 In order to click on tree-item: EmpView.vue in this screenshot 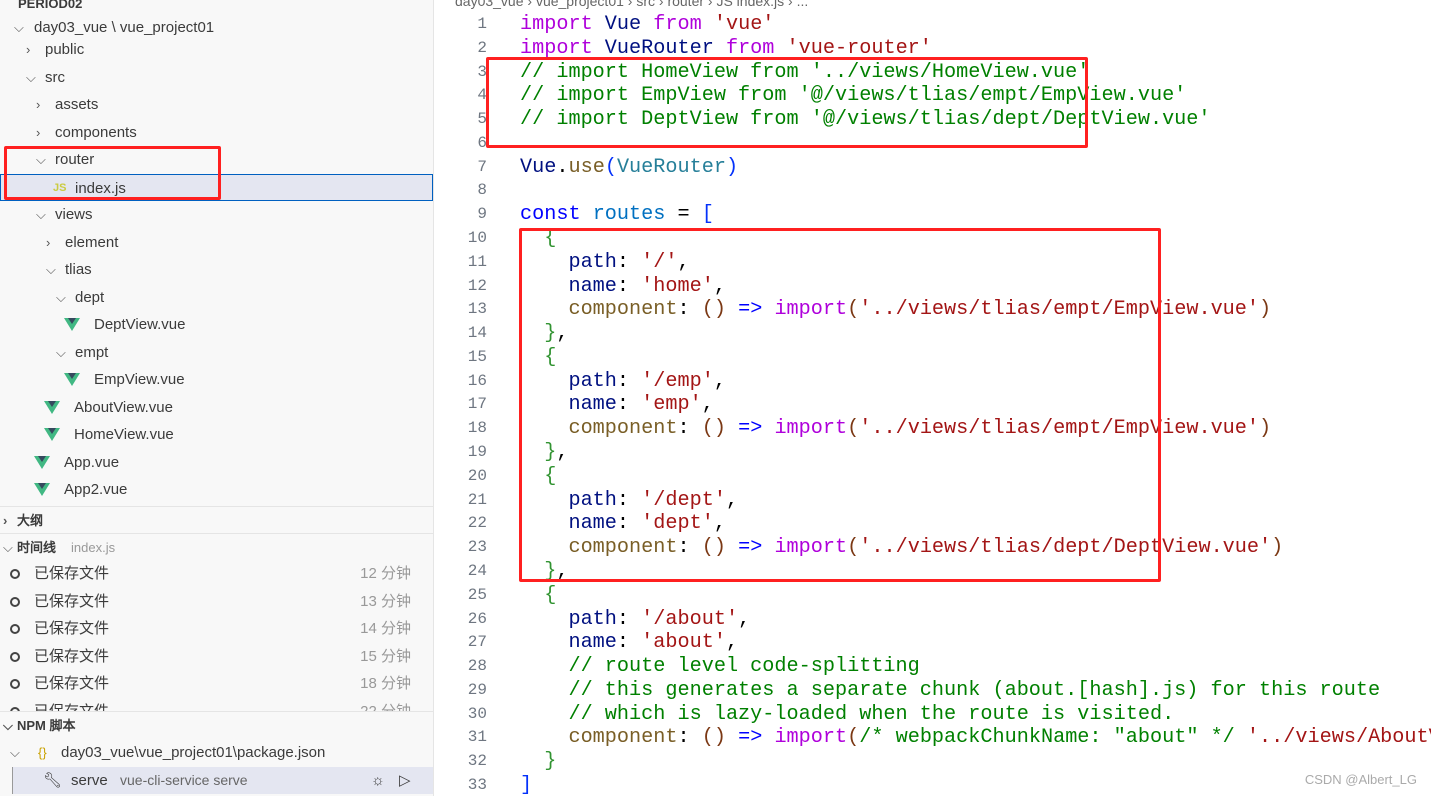, I will do `click(216, 379)`.